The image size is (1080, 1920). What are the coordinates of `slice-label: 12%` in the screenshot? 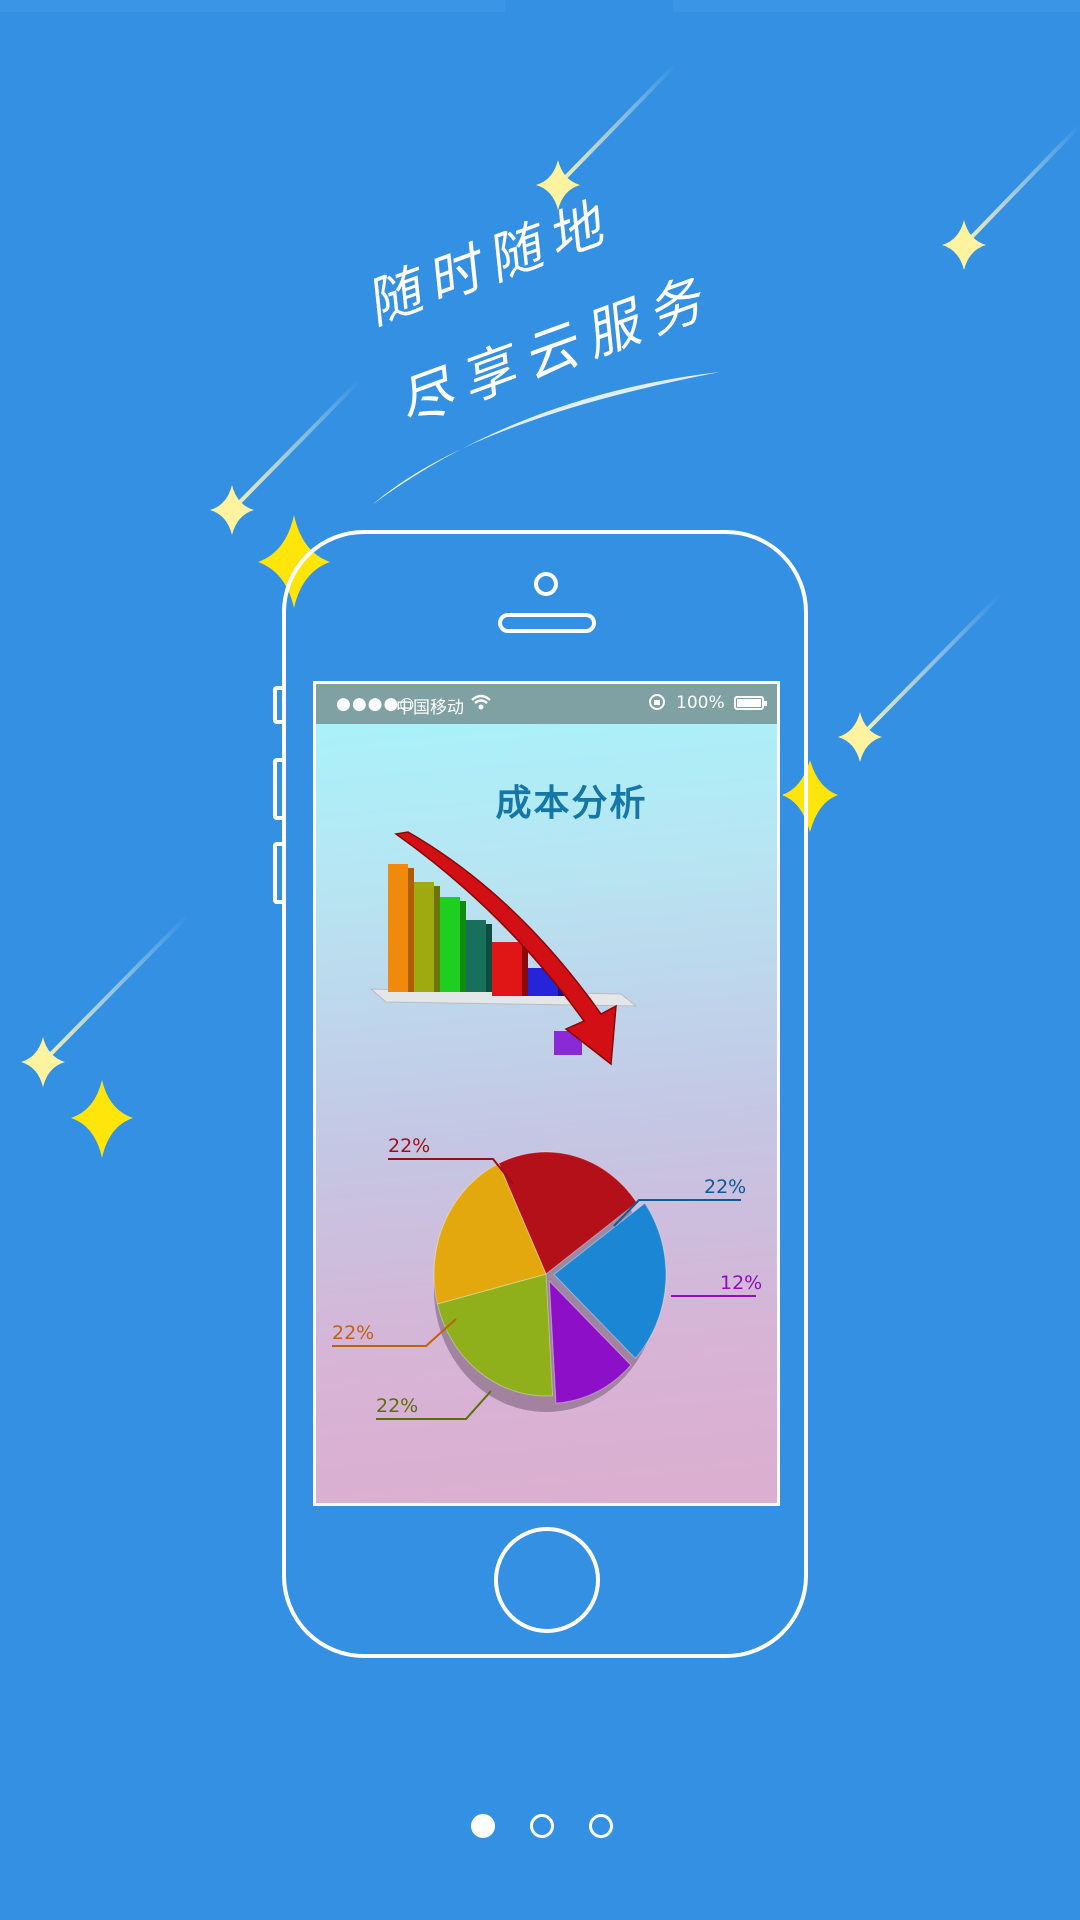 It's located at (741, 1283).